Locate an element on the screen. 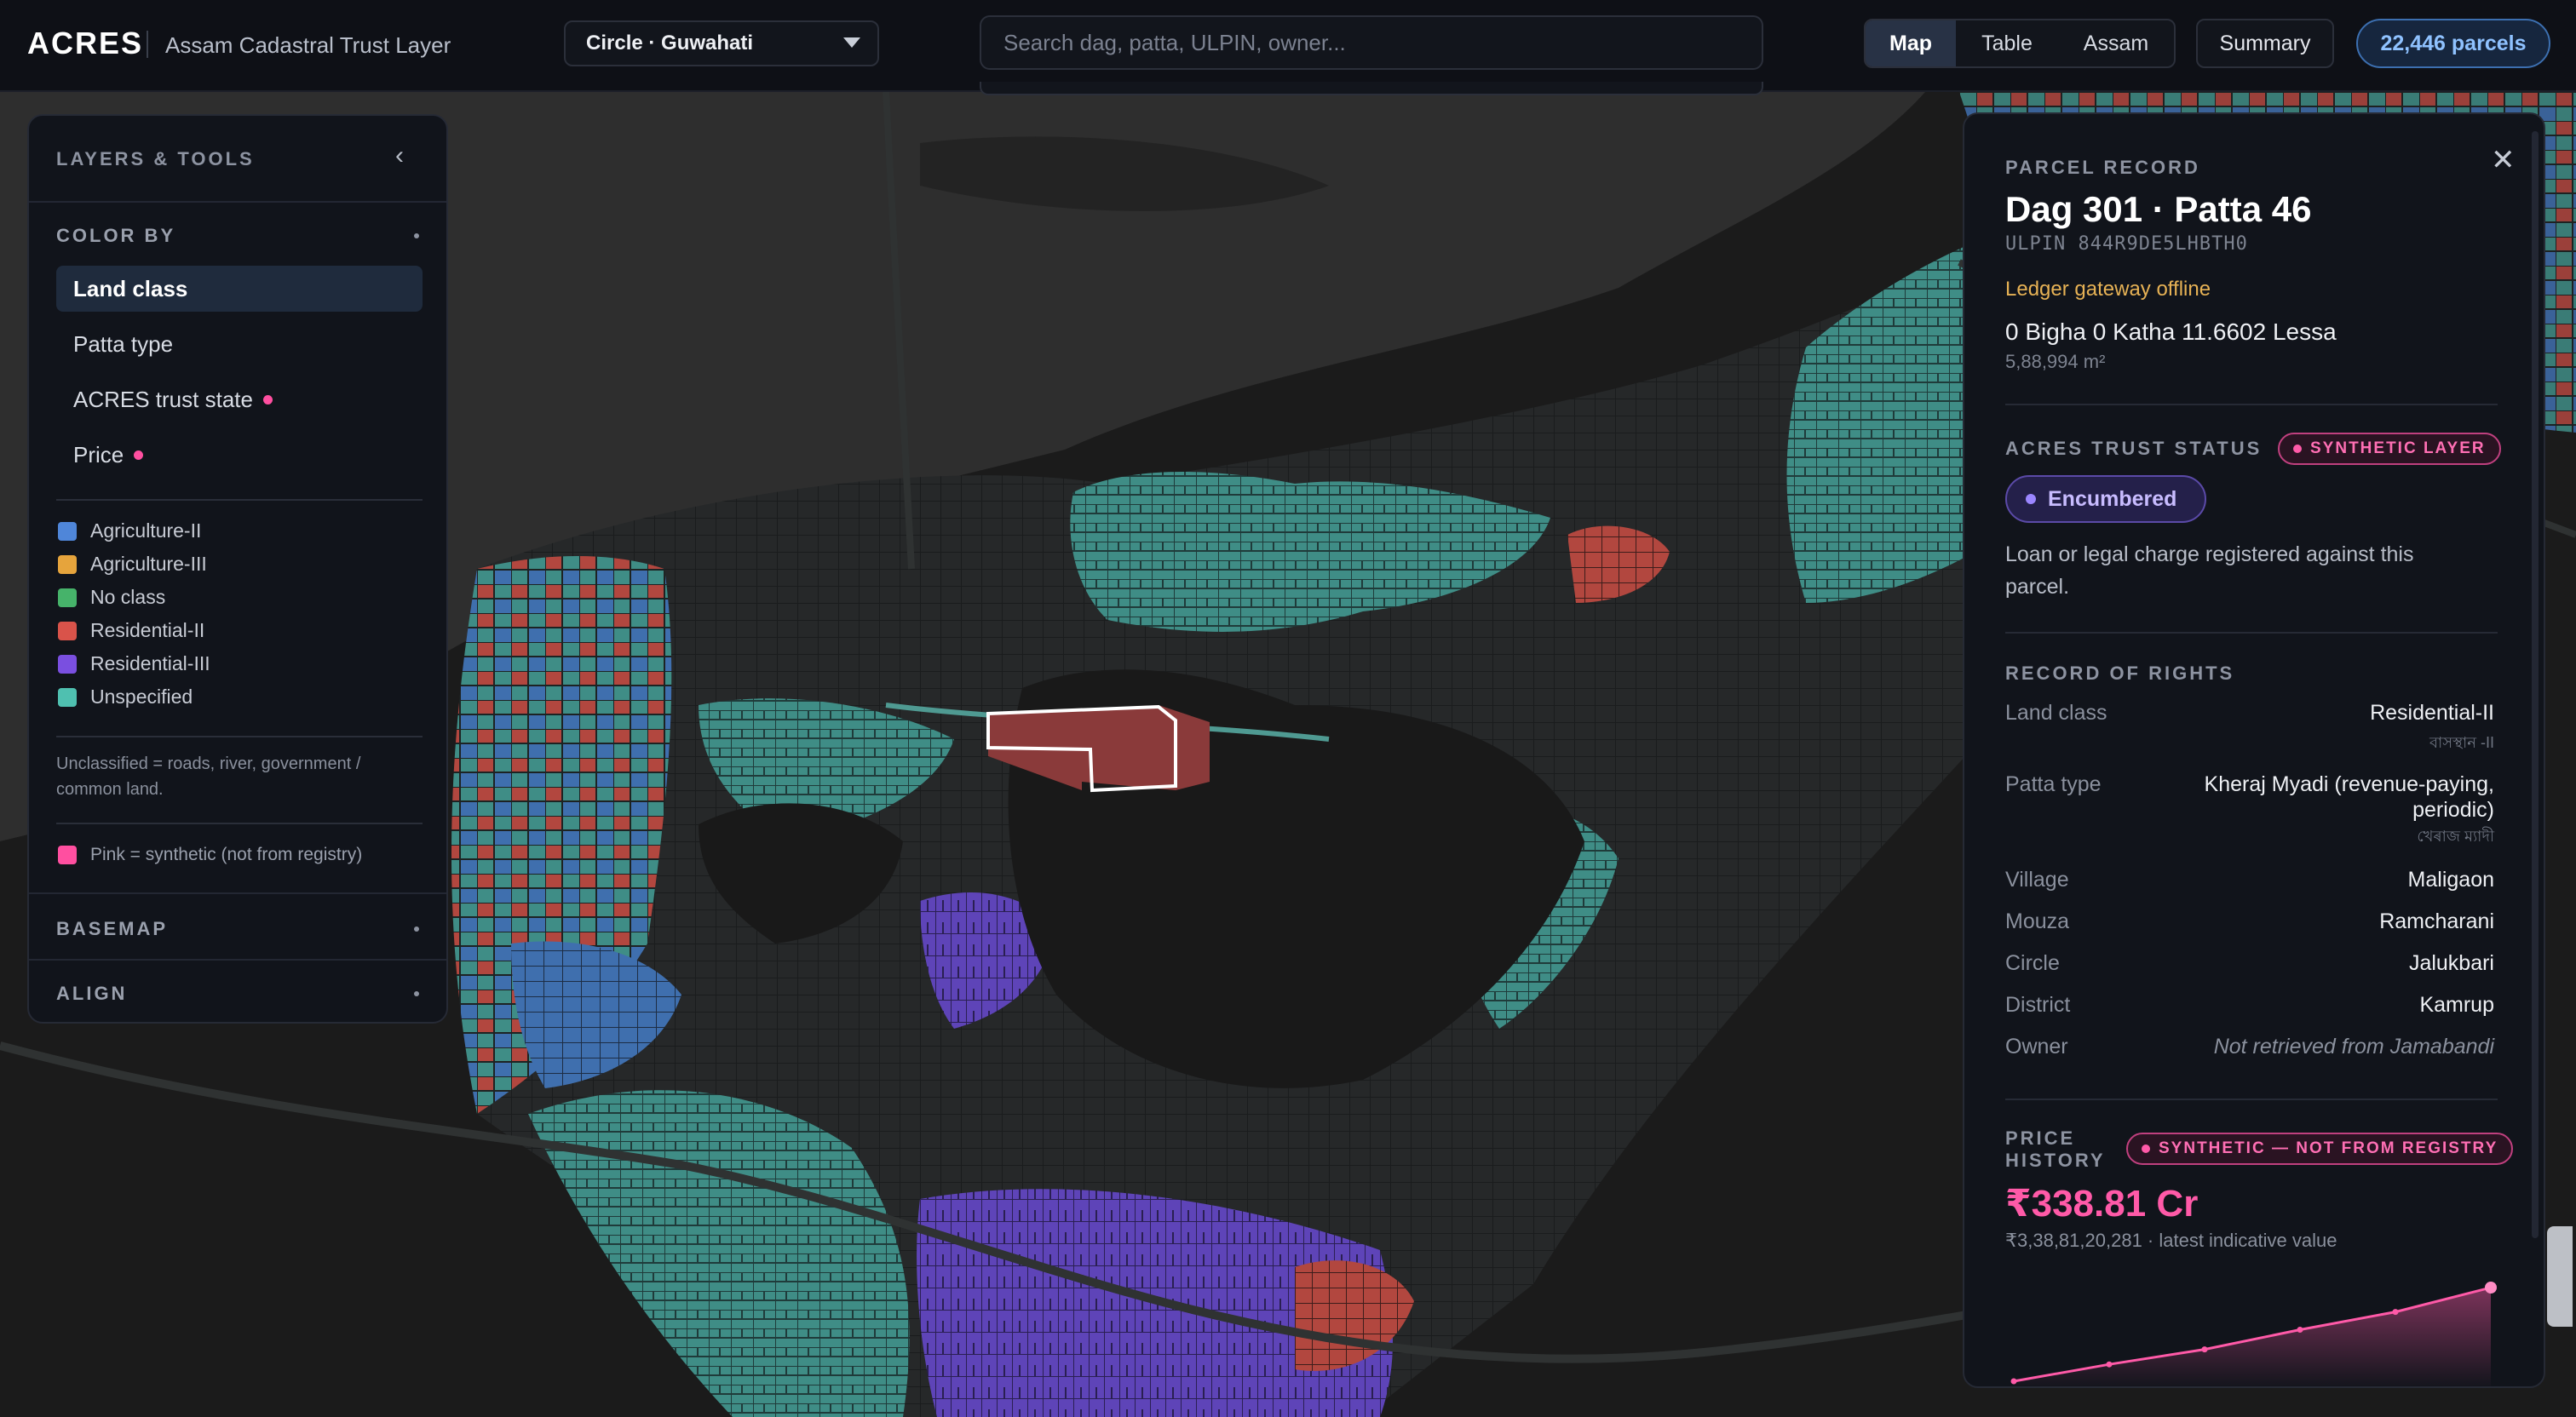 This screenshot has height=1417, width=2576. parcel-area: 0 Bigha 0 Katha 11.6602 Lessa is located at coordinates (2171, 331).